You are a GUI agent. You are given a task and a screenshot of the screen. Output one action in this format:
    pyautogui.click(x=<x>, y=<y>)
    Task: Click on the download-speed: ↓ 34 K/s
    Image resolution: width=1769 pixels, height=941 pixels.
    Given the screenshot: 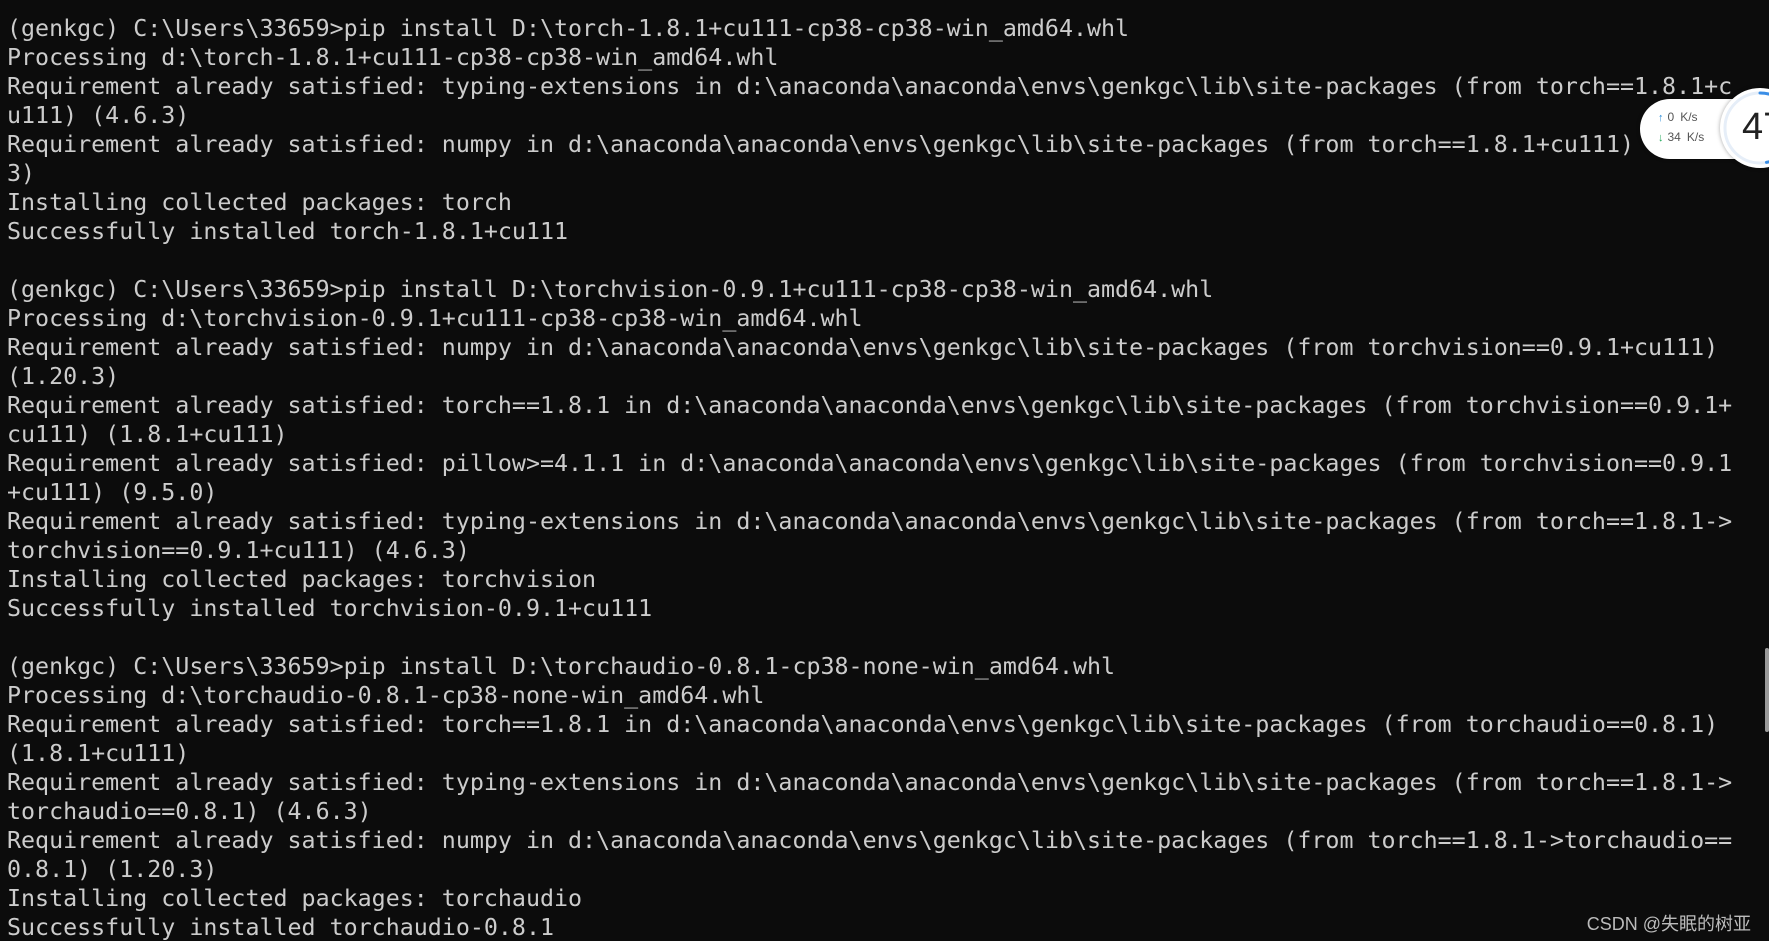 What is the action you would take?
    pyautogui.click(x=1681, y=137)
    